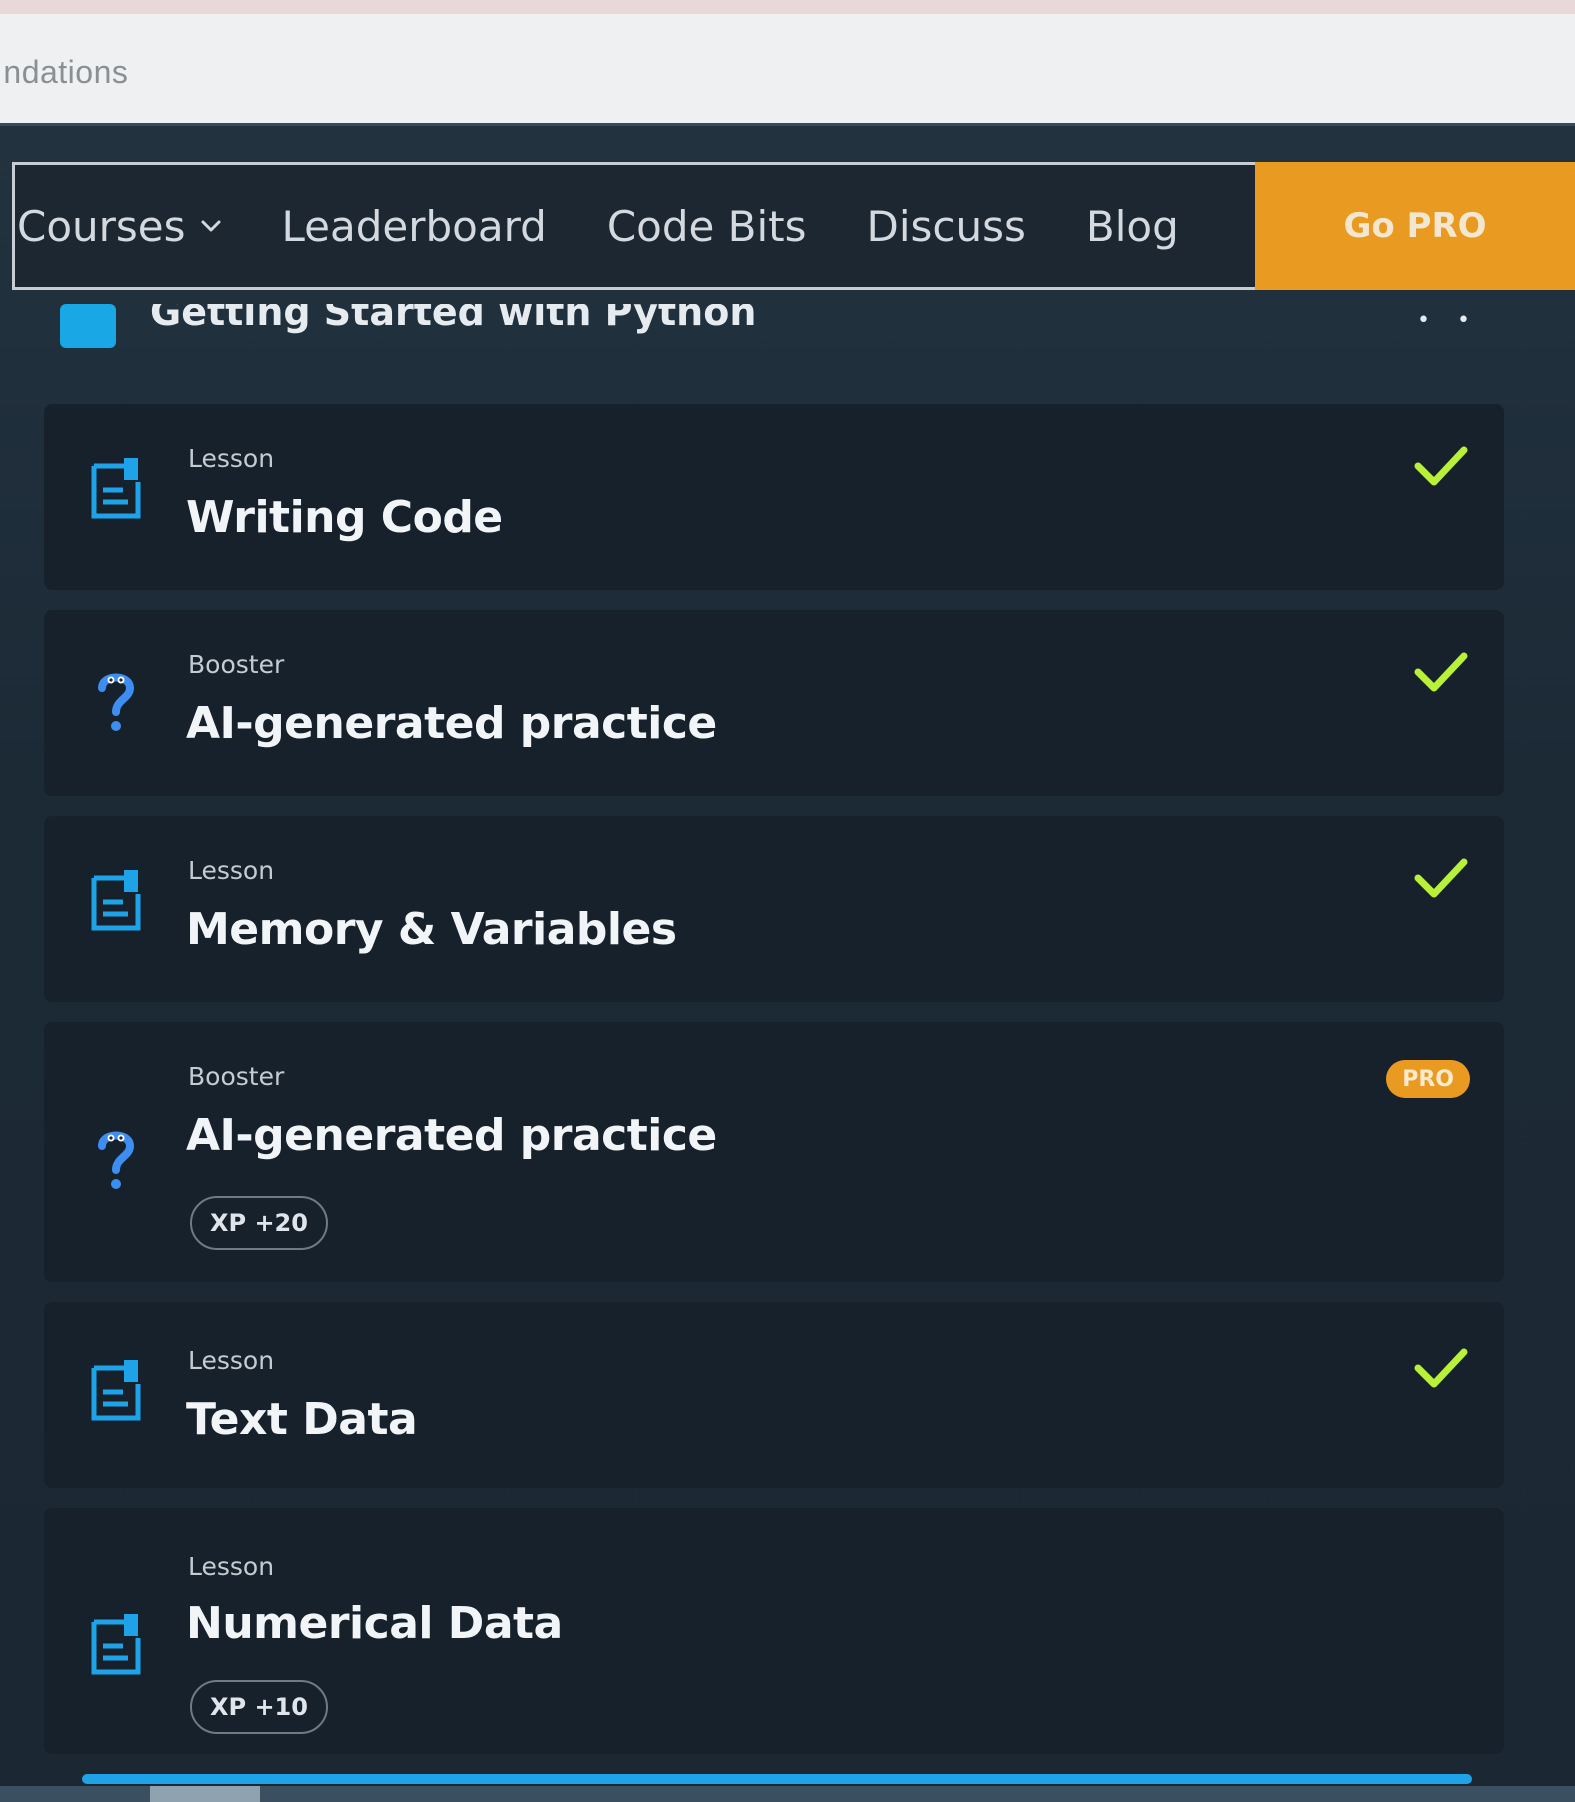 This screenshot has width=1575, height=1802. I want to click on xp-reward-pill: XP +20, so click(259, 1223).